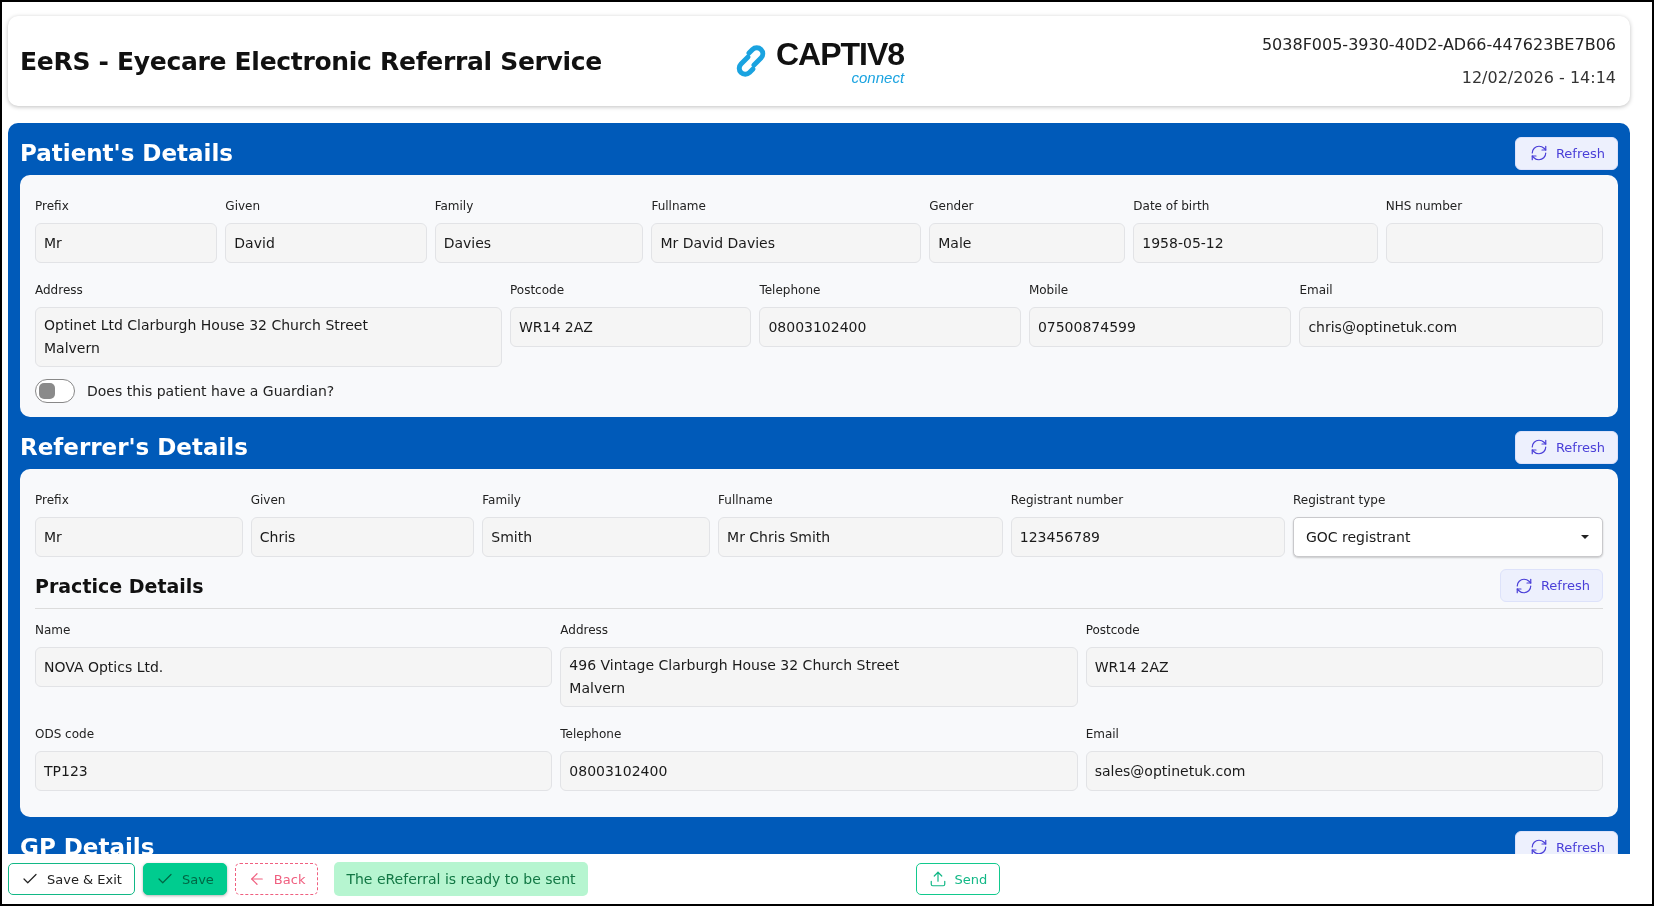 This screenshot has height=906, width=1654. I want to click on section-title: Referrer's Details, so click(134, 447).